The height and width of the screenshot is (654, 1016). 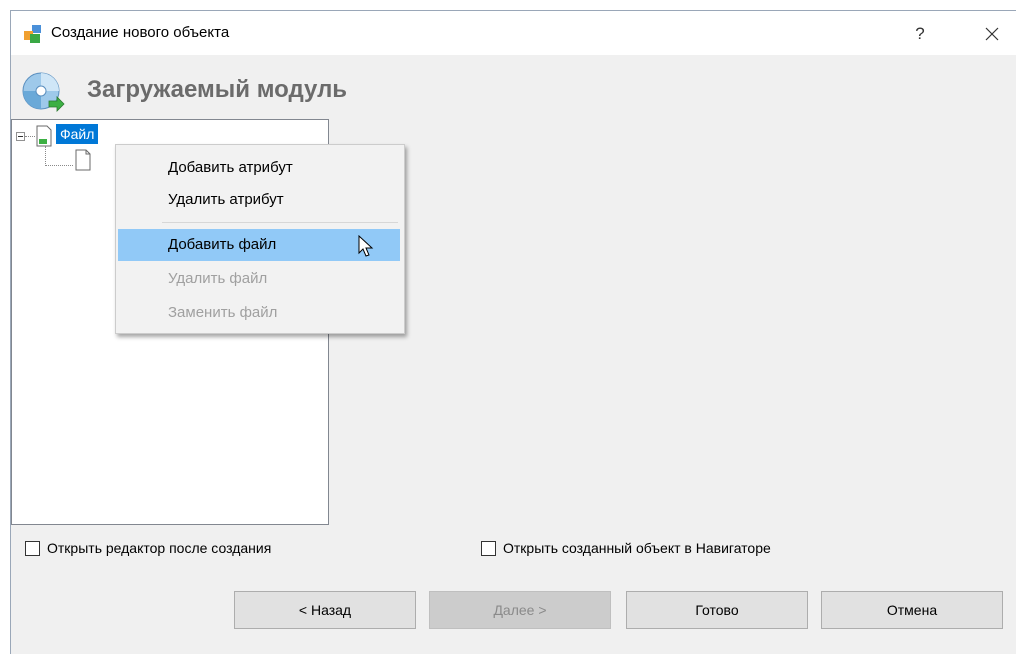 What do you see at coordinates (32, 34) in the screenshot?
I see `app-cubes-icon` at bounding box center [32, 34].